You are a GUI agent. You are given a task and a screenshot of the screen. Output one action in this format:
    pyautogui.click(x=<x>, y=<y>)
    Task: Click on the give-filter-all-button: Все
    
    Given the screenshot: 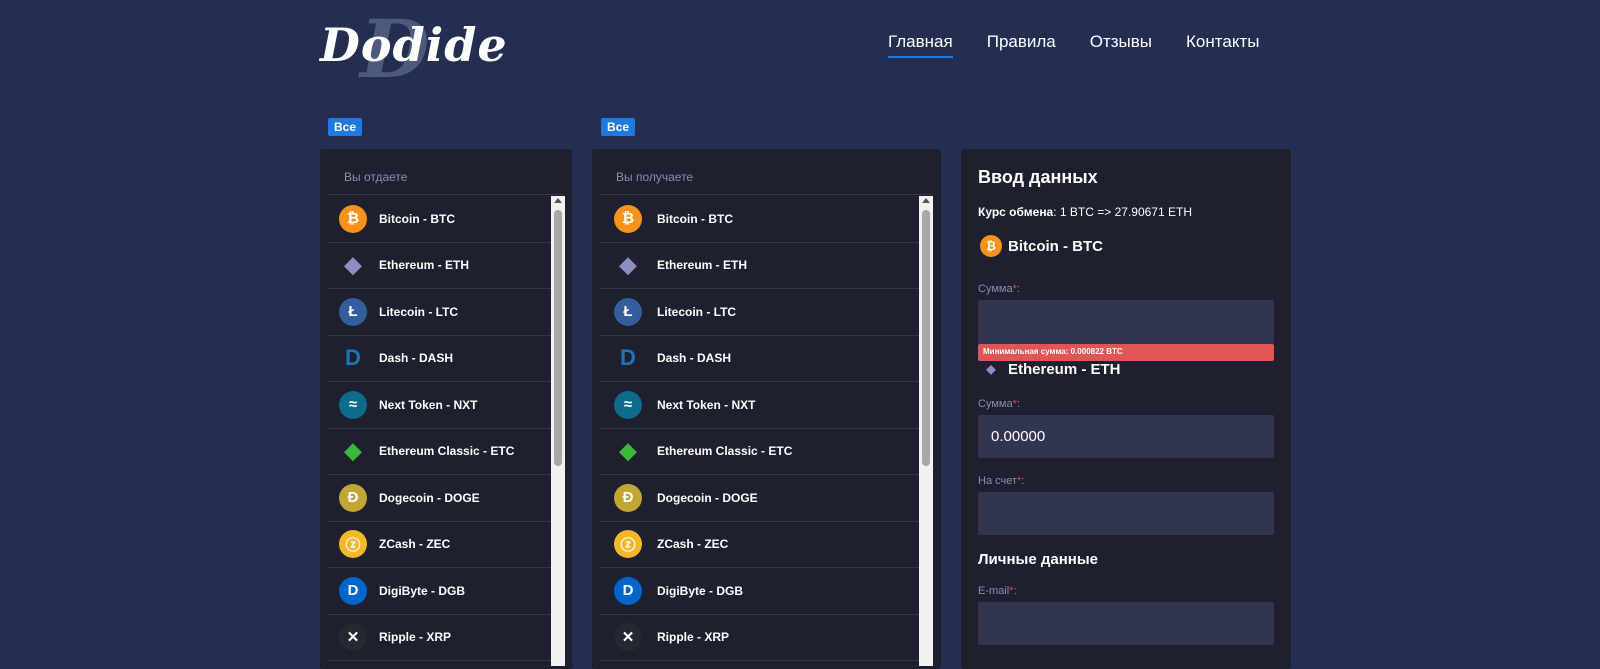 What is the action you would take?
    pyautogui.click(x=345, y=127)
    